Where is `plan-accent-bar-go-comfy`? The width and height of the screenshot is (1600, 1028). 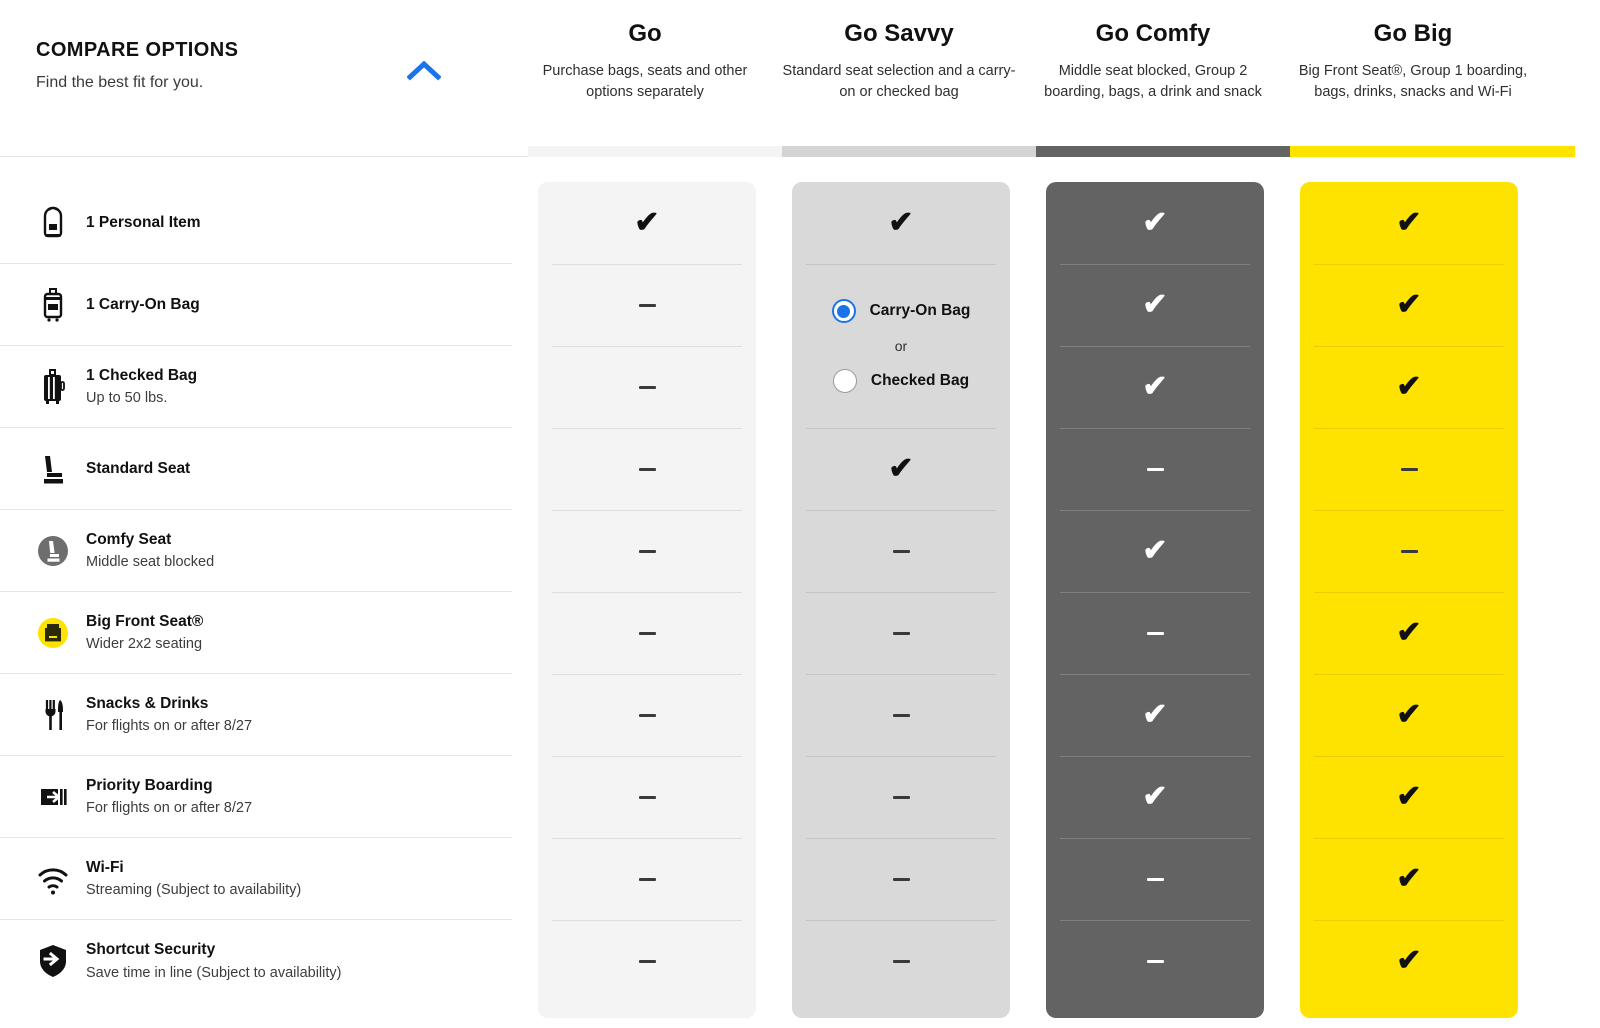
plan-accent-bar-go-comfy is located at coordinates (1163, 151).